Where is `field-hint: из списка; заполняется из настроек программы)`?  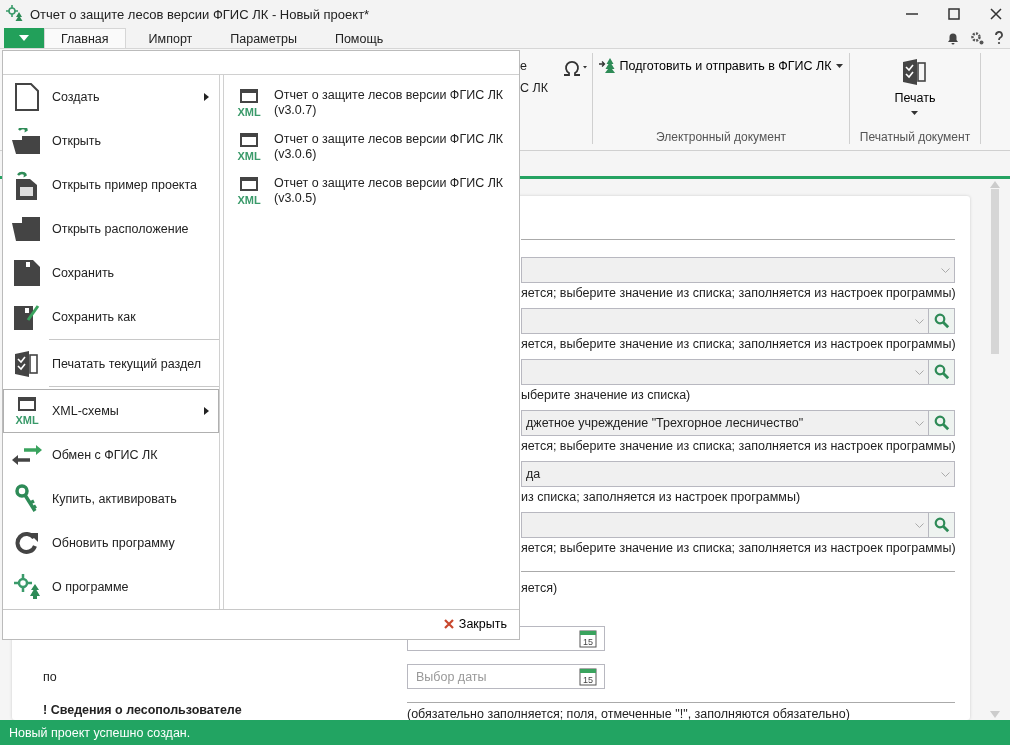
field-hint: из списка; заполняется из настроек программы) is located at coordinates (661, 497).